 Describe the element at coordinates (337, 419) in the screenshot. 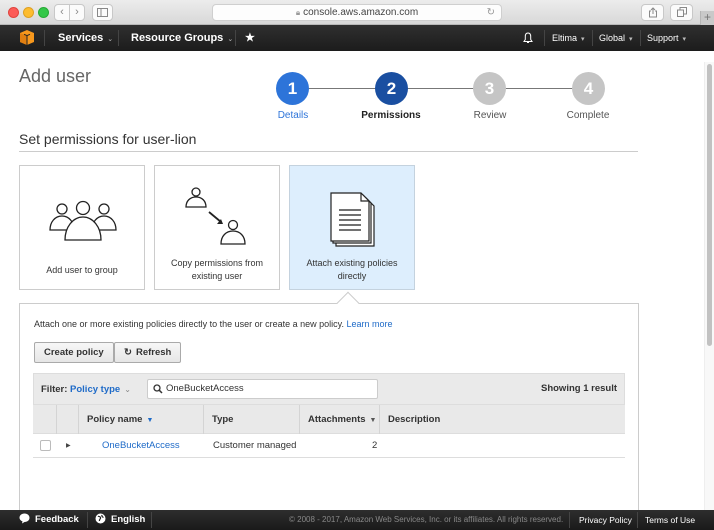

I see `column-attachments: Attachments ▼` at that location.